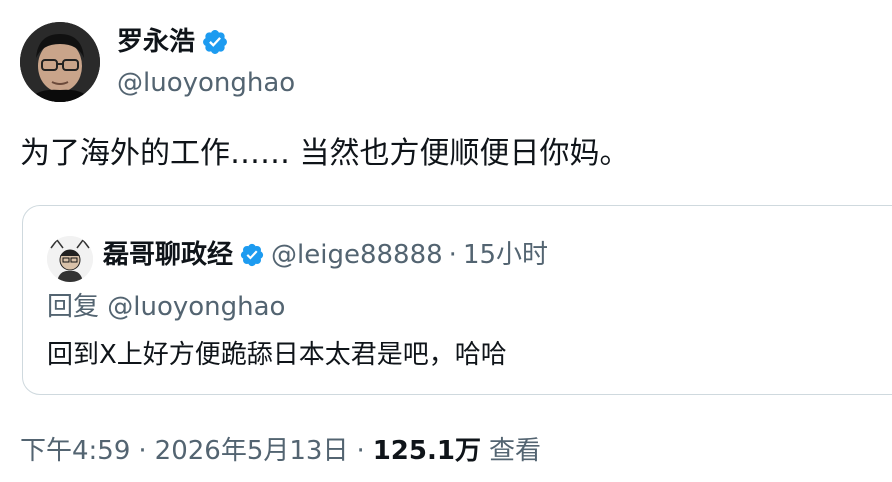 The height and width of the screenshot is (482, 892). Describe the element at coordinates (505, 255) in the screenshot. I see `quoted-time: 15小时` at that location.